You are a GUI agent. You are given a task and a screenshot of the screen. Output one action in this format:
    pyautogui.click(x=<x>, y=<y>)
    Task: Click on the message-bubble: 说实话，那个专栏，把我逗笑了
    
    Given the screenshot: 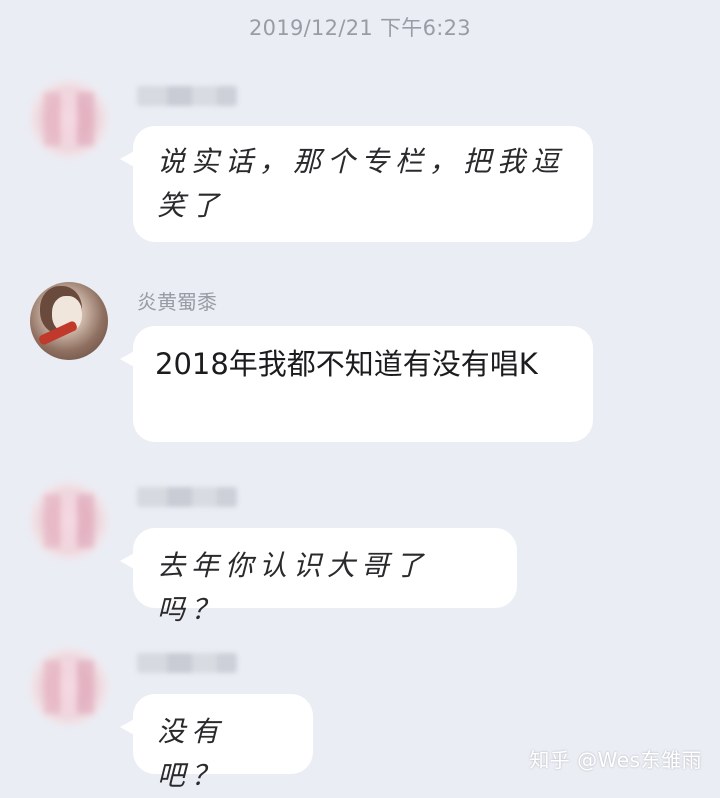 What is the action you would take?
    pyautogui.click(x=356, y=184)
    